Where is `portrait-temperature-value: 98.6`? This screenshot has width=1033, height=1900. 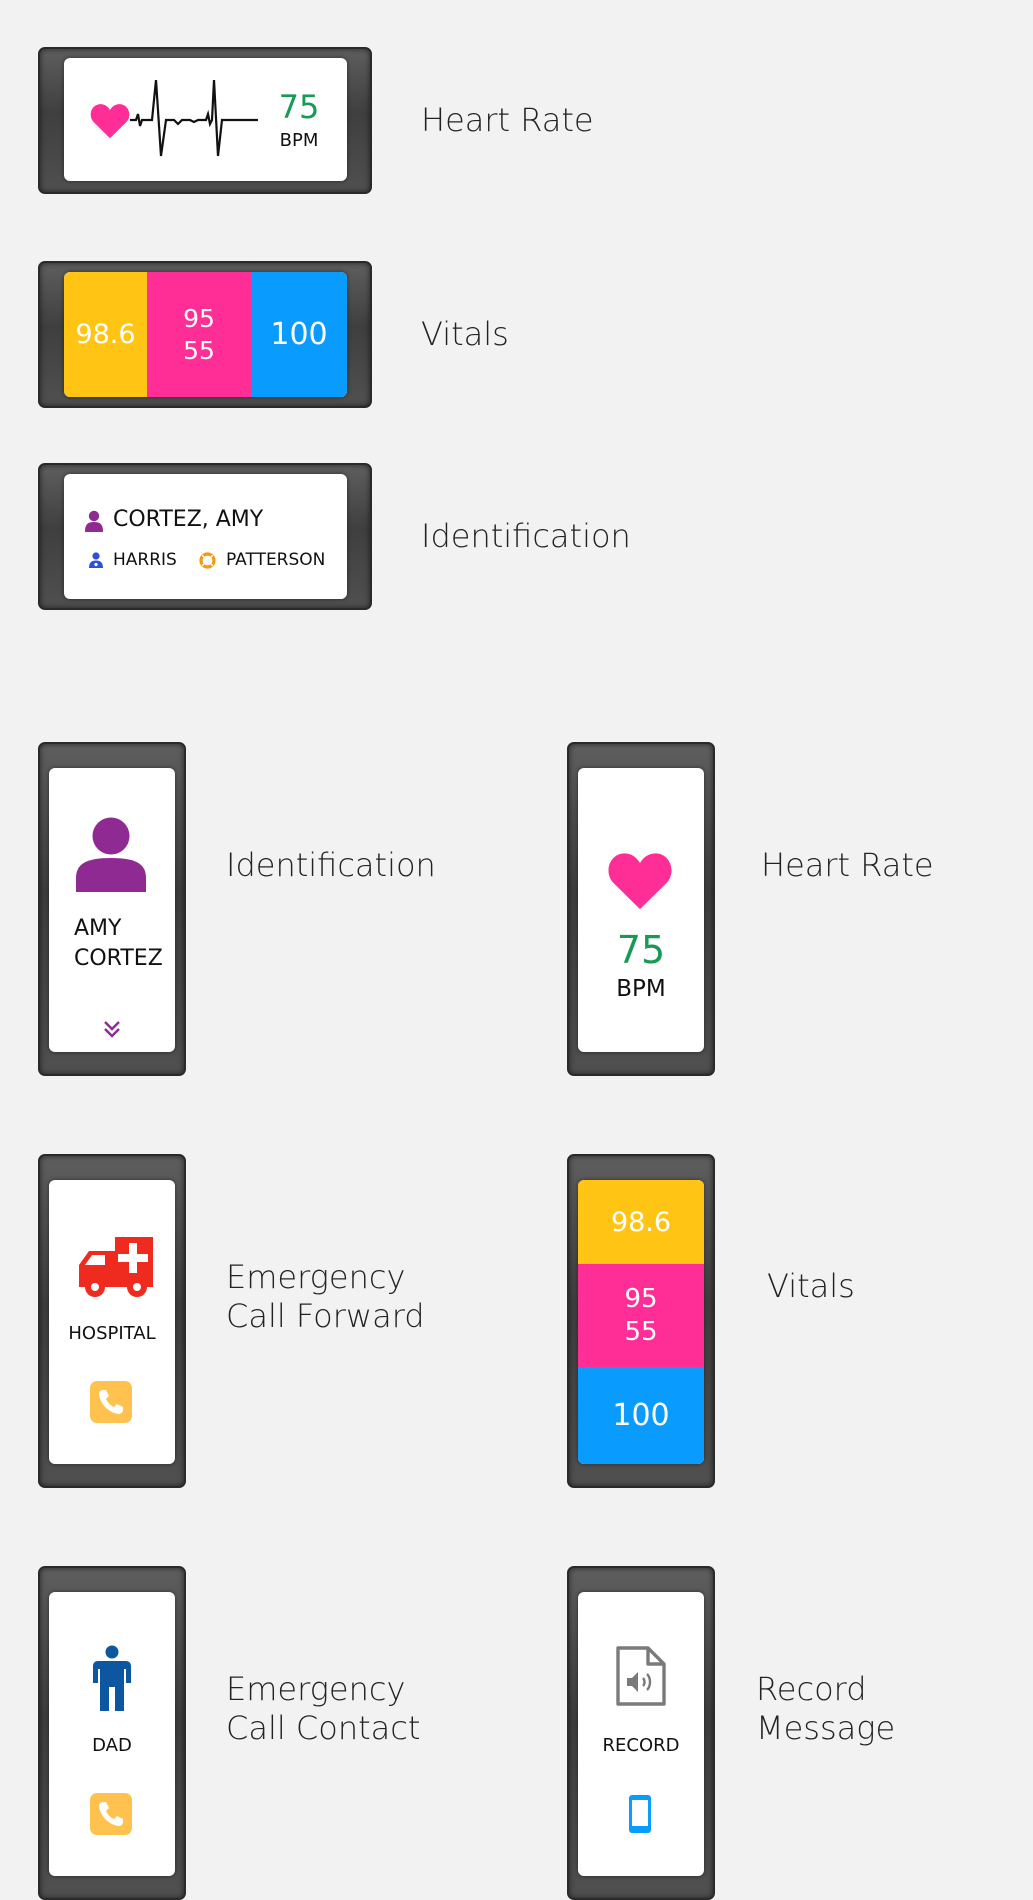
portrait-temperature-value: 98.6 is located at coordinates (641, 1222).